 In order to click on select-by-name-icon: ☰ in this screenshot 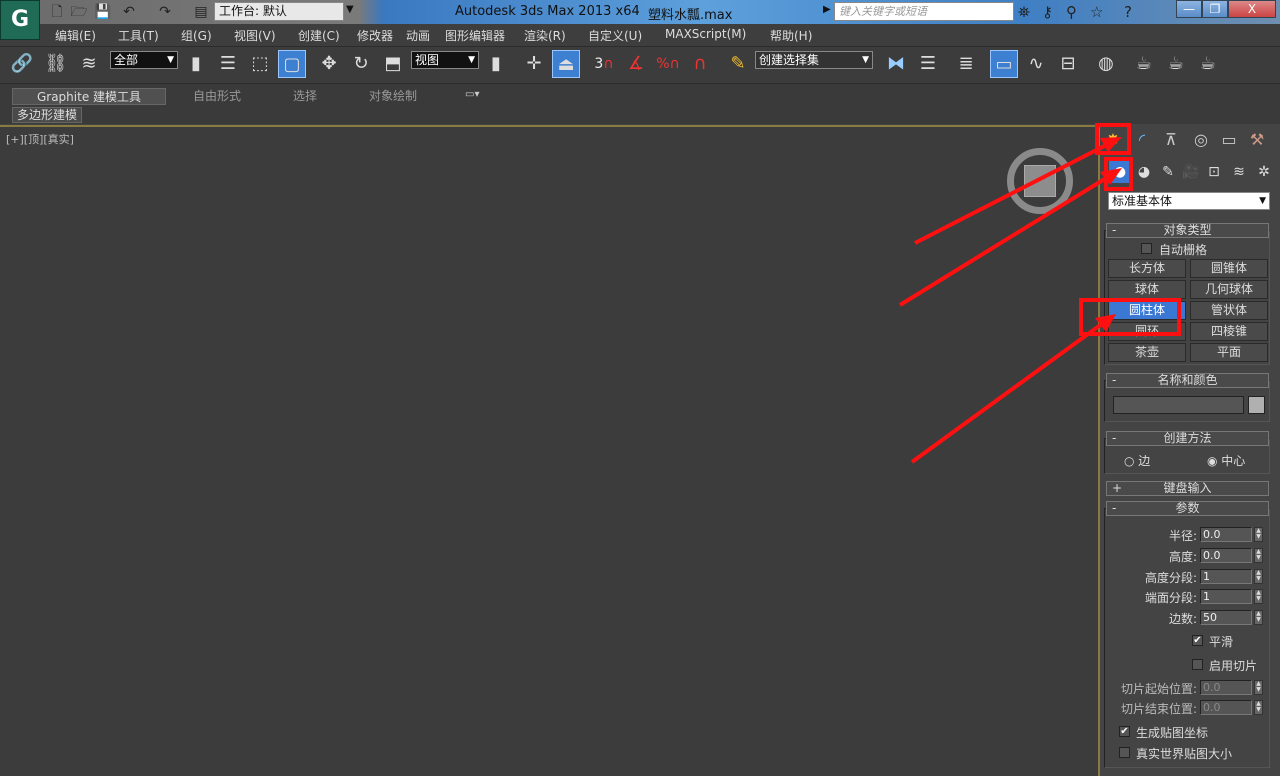, I will do `click(228, 64)`.